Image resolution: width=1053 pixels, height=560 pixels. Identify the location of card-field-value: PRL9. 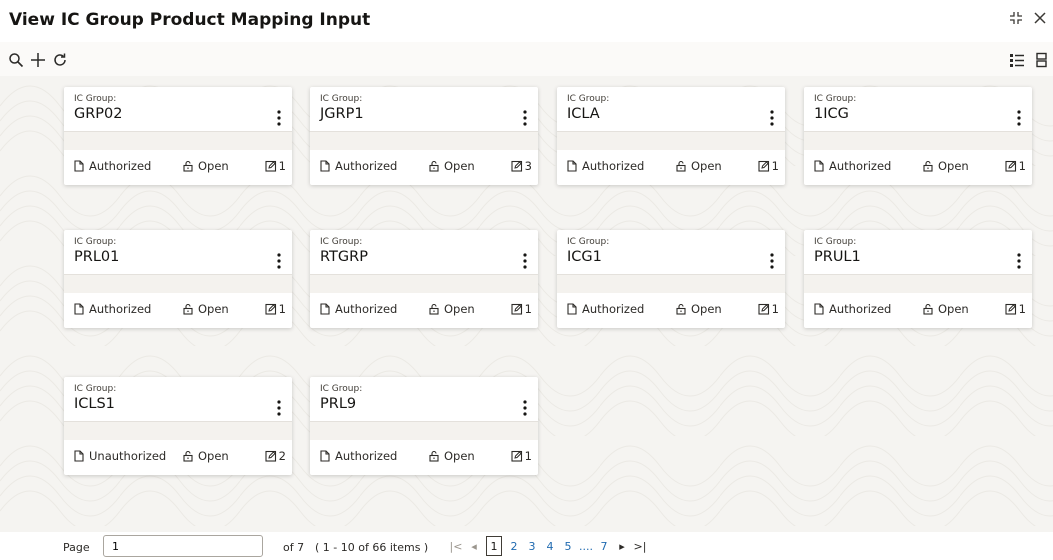
(338, 404).